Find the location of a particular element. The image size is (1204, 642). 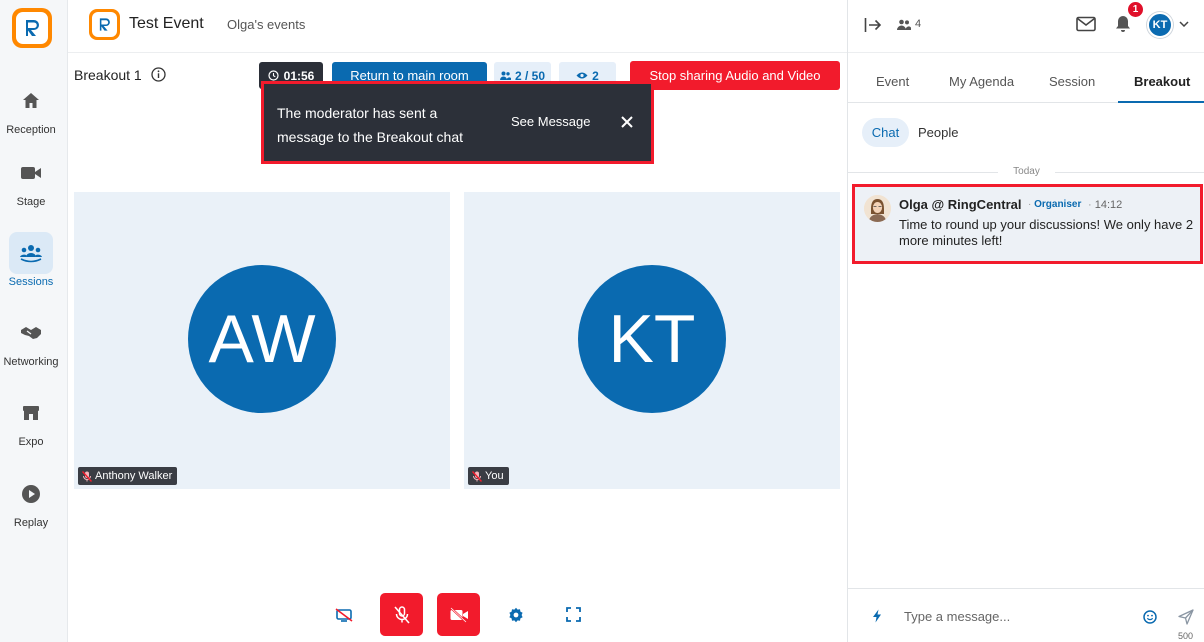

gear-icon is located at coordinates (515, 614).